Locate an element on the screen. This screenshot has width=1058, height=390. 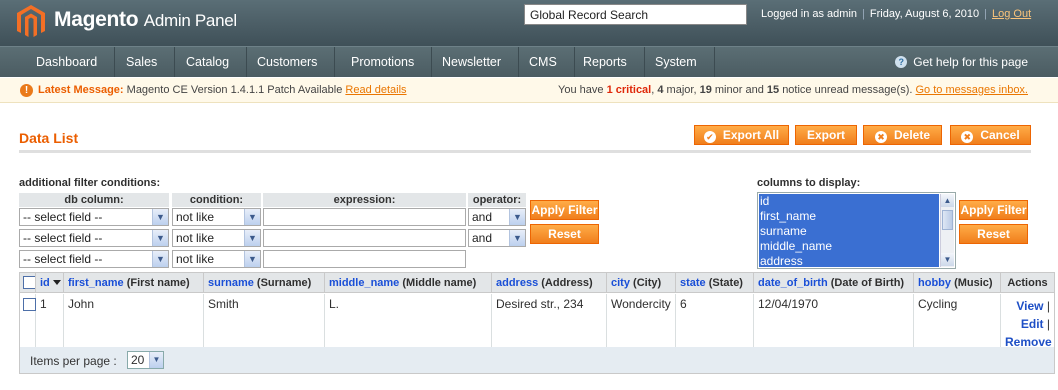
row-select-cell is located at coordinates (28, 321).